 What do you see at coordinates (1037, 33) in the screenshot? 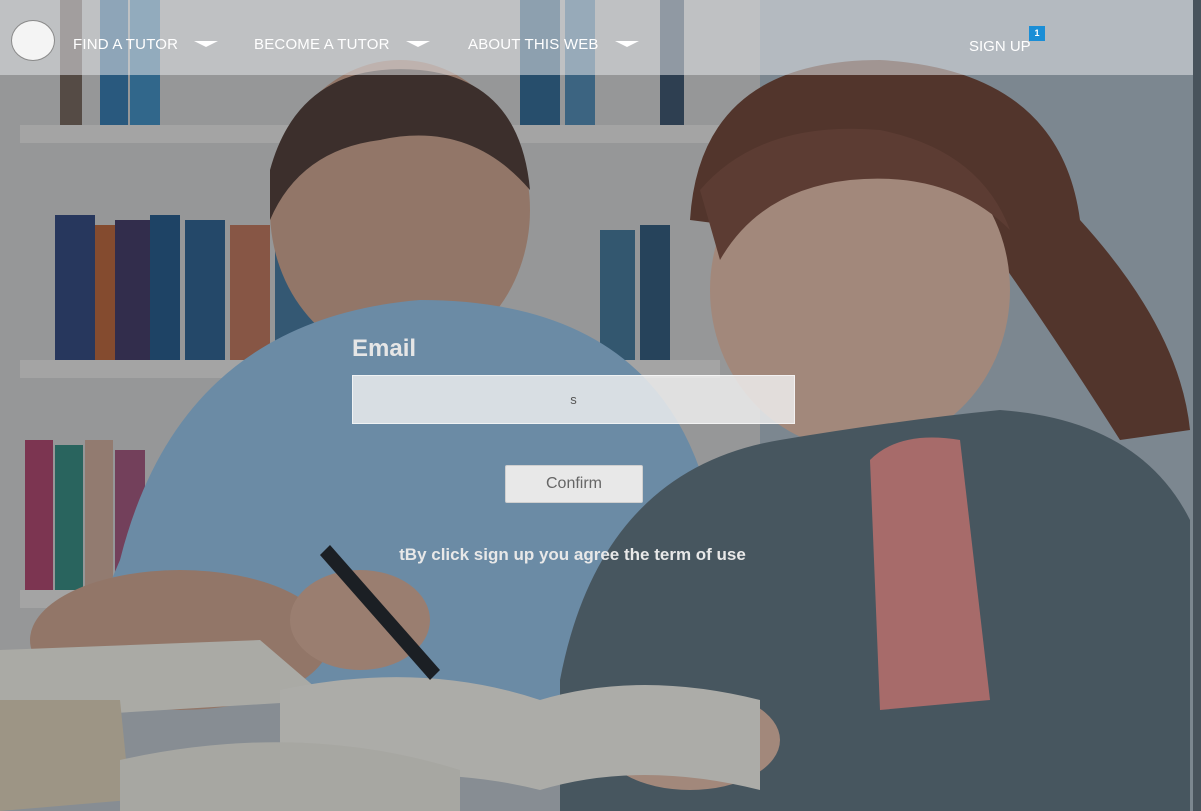
I see `signup-badge: 1` at bounding box center [1037, 33].